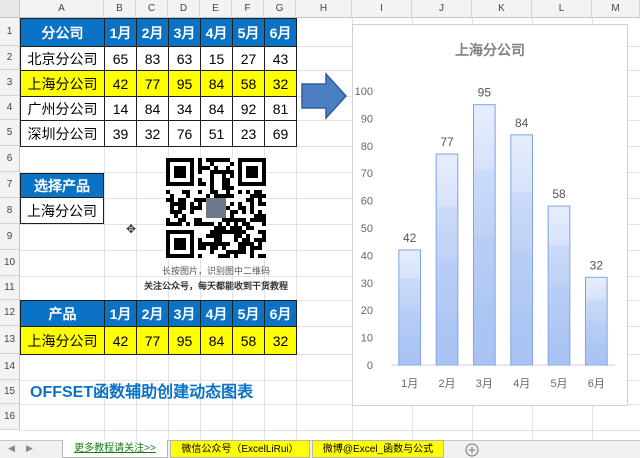 The image size is (640, 458). Describe the element at coordinates (62, 58) in the screenshot. I see `table1-row-label: 北京分公司` at that location.